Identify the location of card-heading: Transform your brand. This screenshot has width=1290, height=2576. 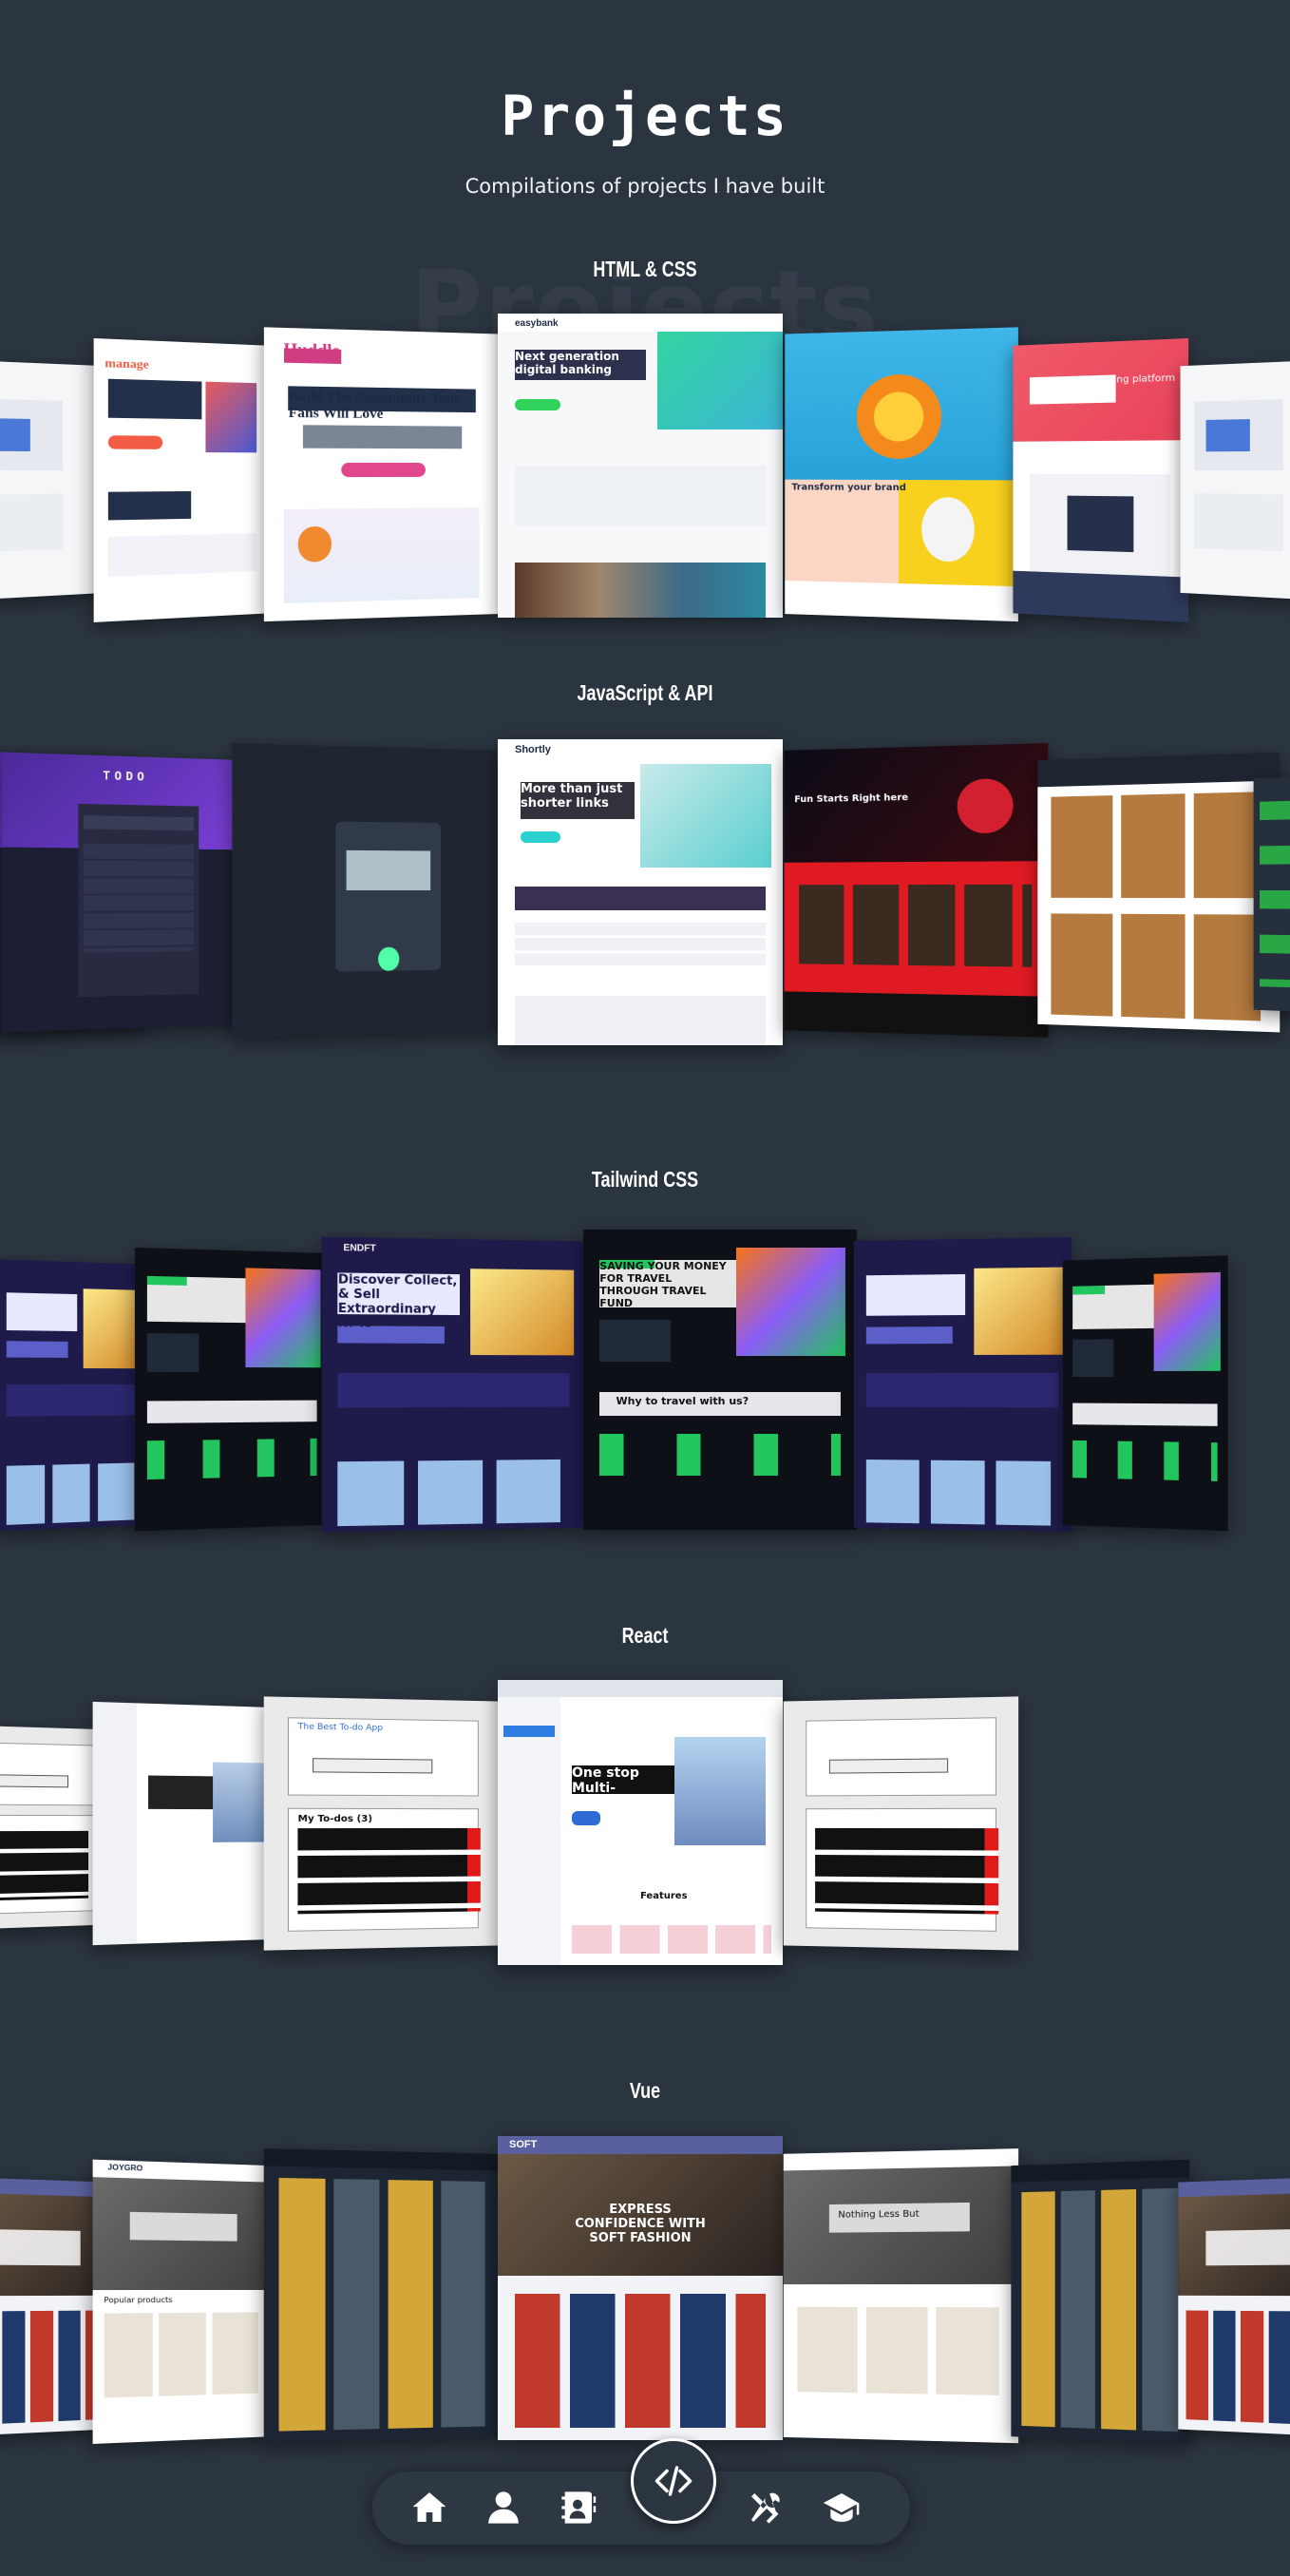
(848, 488).